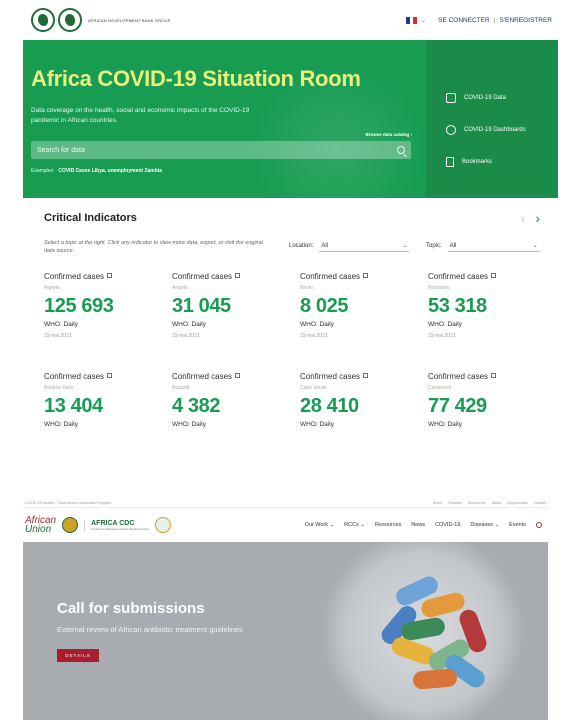 The image size is (562, 720). What do you see at coordinates (73, 406) in the screenshot?
I see `indicator-value: 13 404` at bounding box center [73, 406].